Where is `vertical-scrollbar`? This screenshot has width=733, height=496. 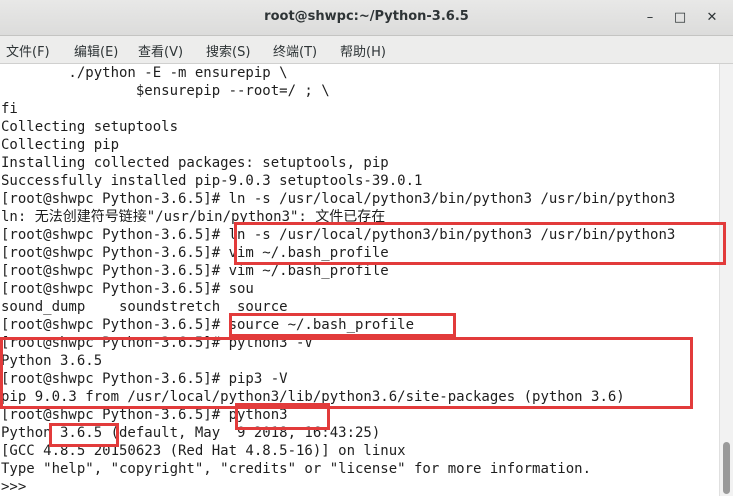
vertical-scrollbar is located at coordinates (726, 280).